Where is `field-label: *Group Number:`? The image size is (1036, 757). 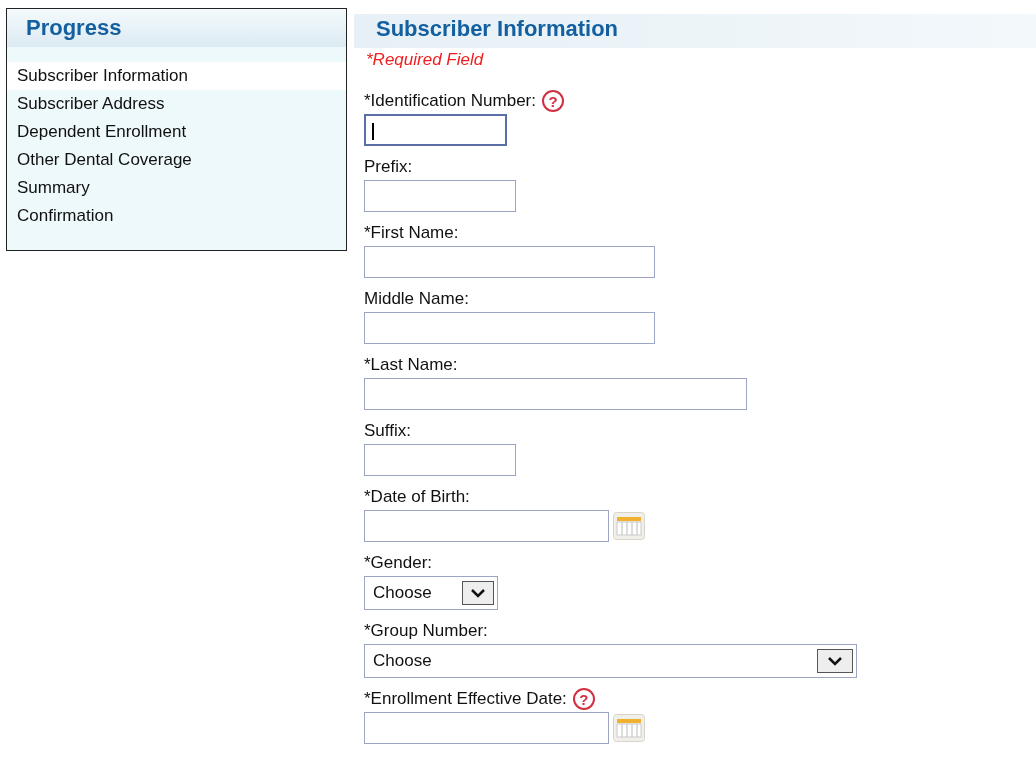
field-label: *Group Number: is located at coordinates (426, 631).